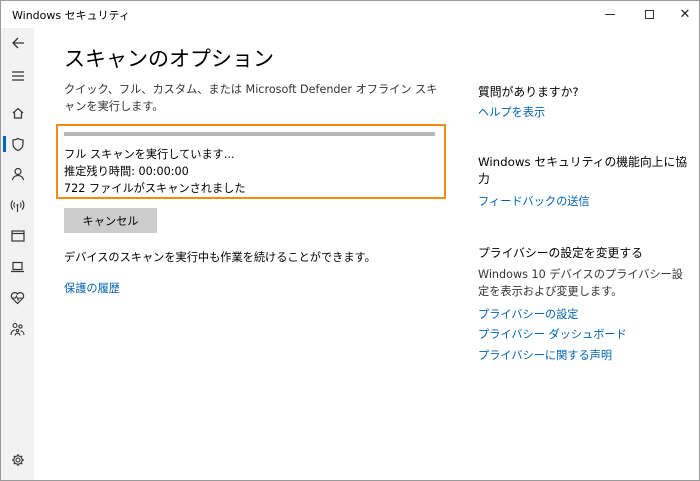 The height and width of the screenshot is (481, 700). What do you see at coordinates (528, 314) in the screenshot?
I see `privacy-settings-link: プライバシーの設定` at bounding box center [528, 314].